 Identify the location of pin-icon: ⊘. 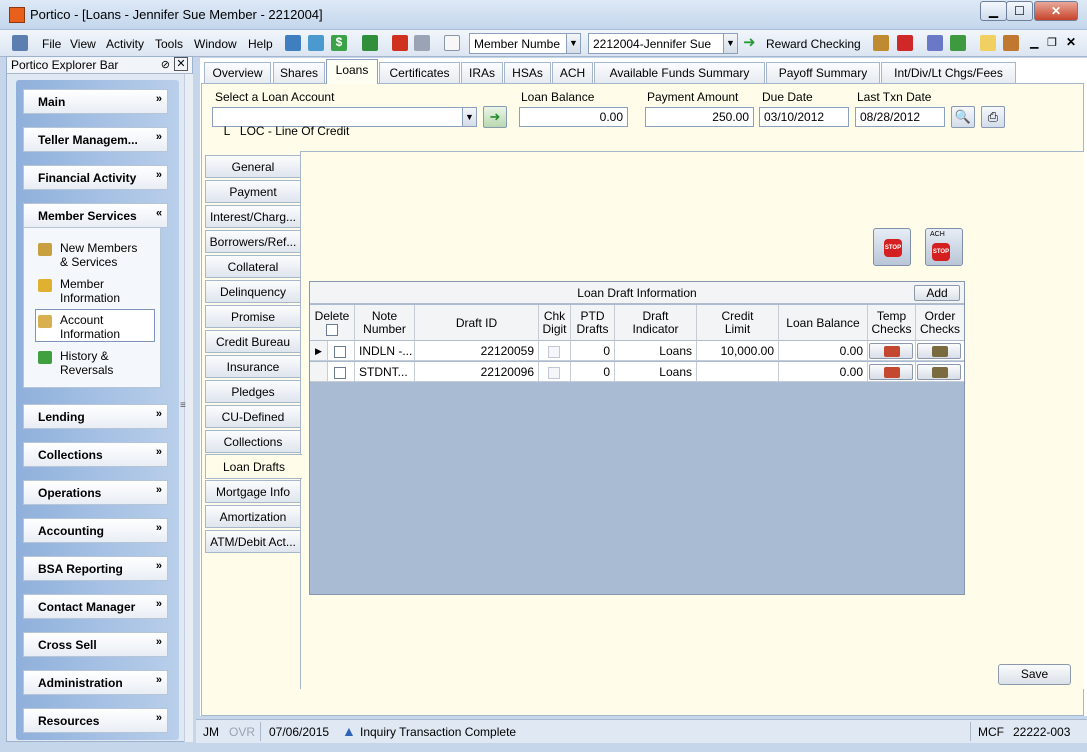
(165, 64).